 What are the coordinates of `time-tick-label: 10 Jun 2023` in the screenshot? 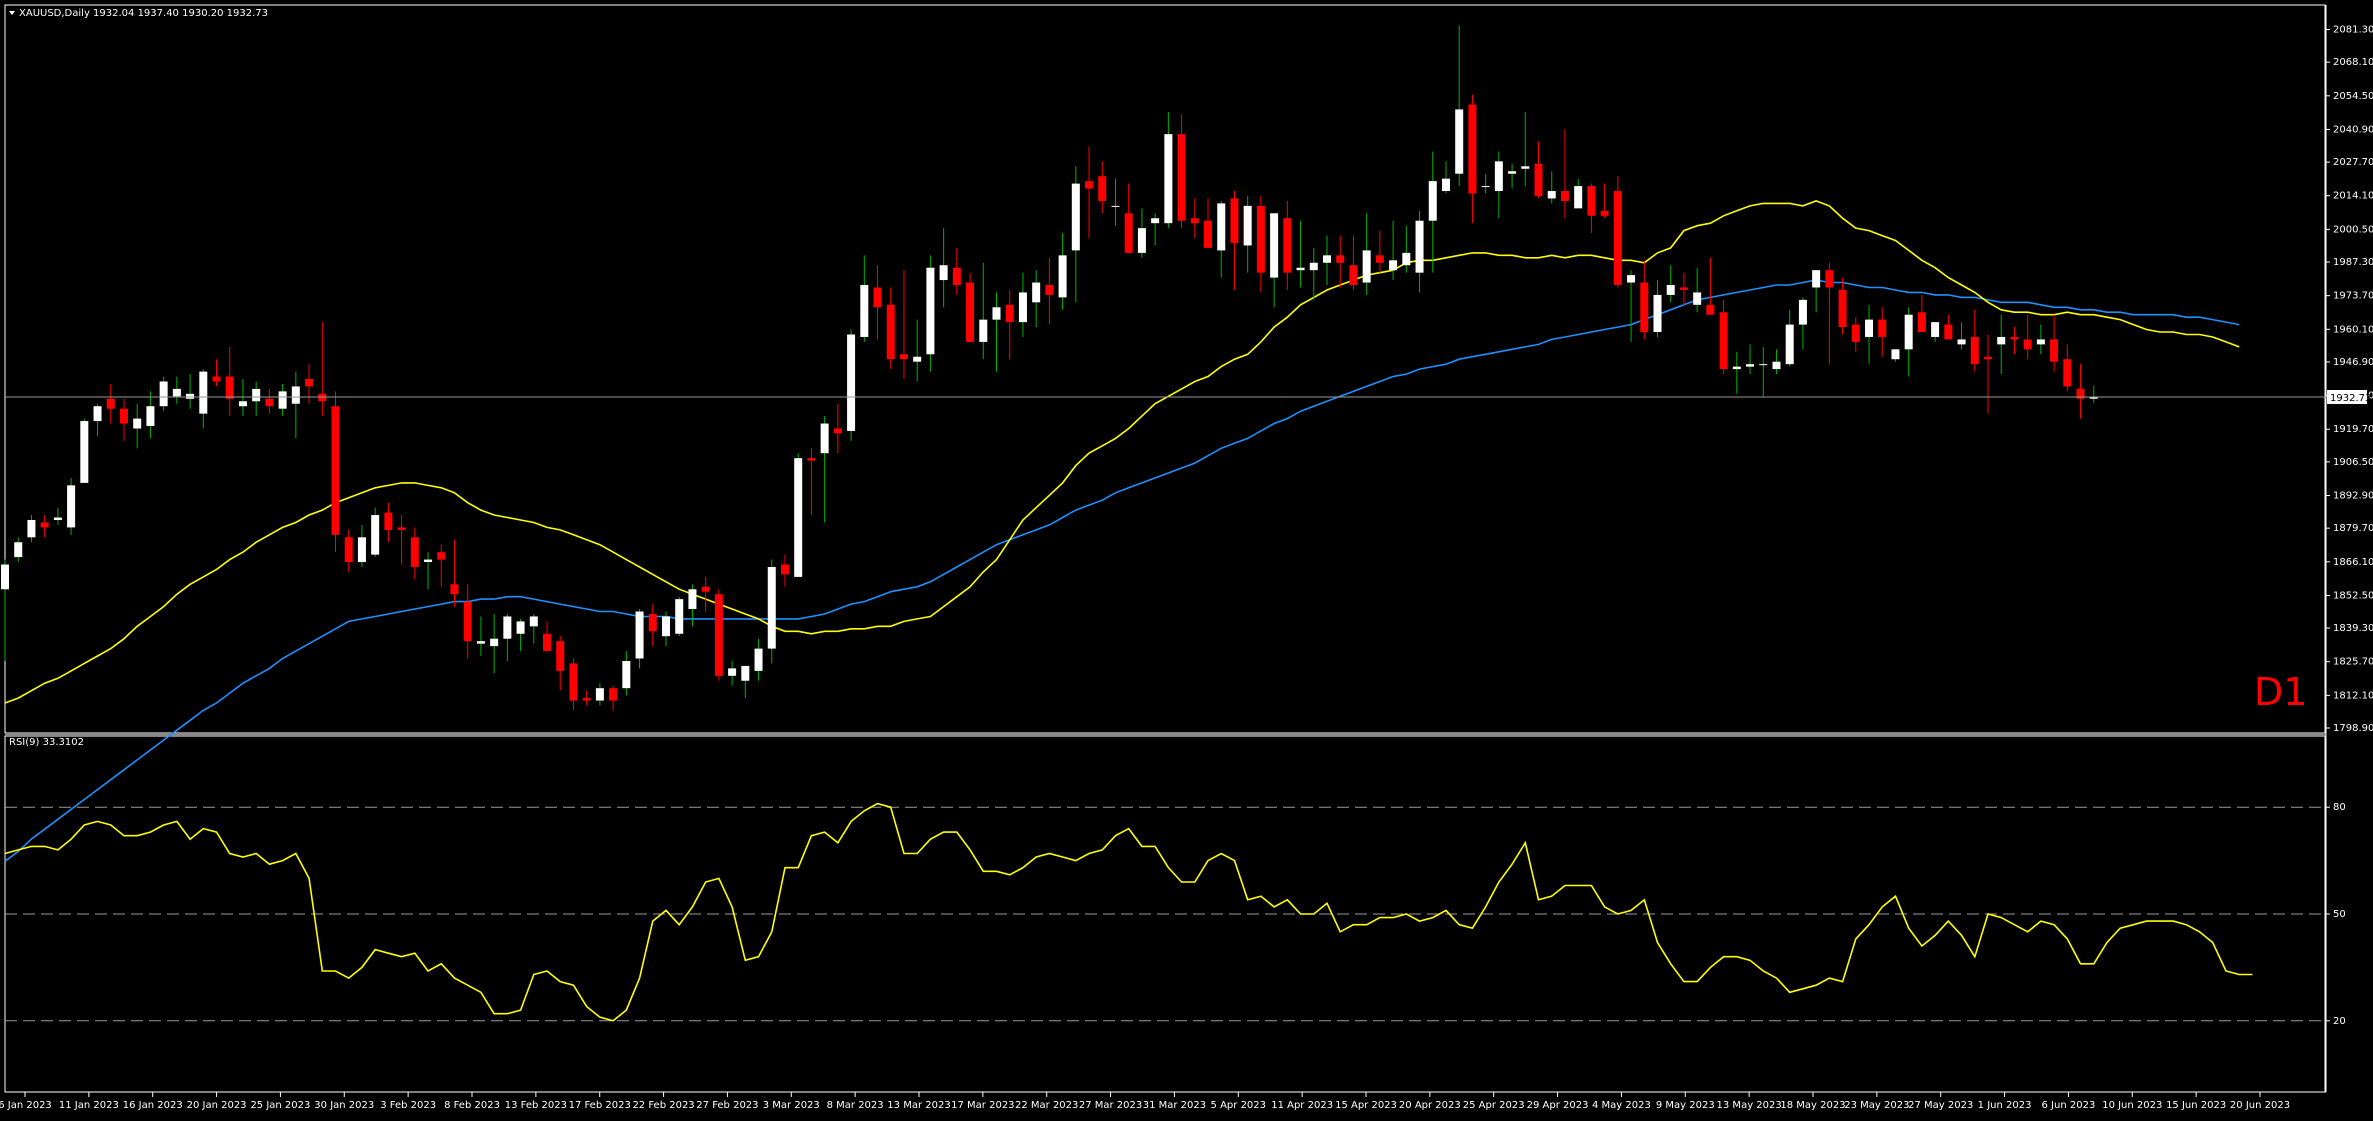 It's located at (2132, 1105).